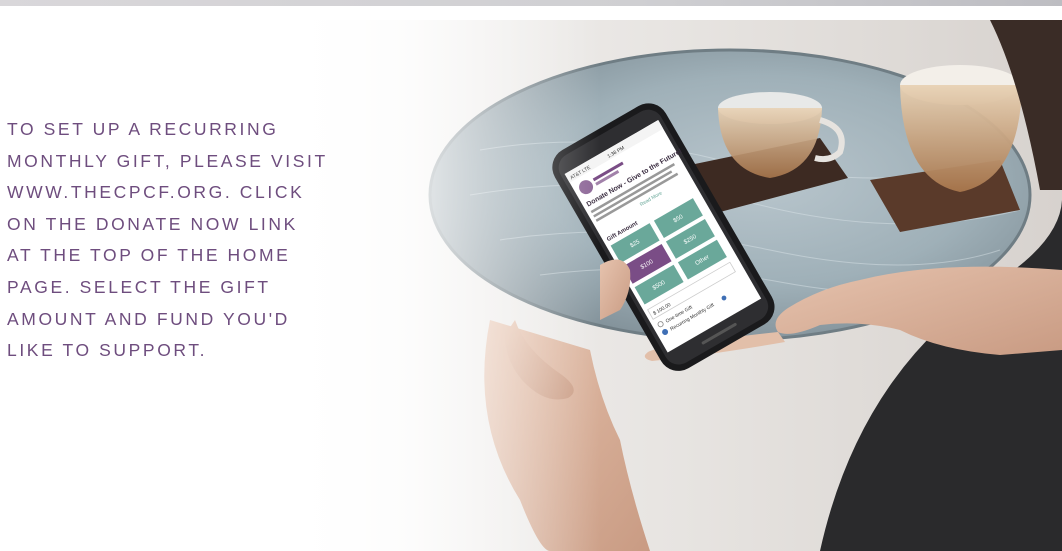  What do you see at coordinates (107, 350) in the screenshot?
I see `instructions-line: LIKE TO SUPPORT.` at bounding box center [107, 350].